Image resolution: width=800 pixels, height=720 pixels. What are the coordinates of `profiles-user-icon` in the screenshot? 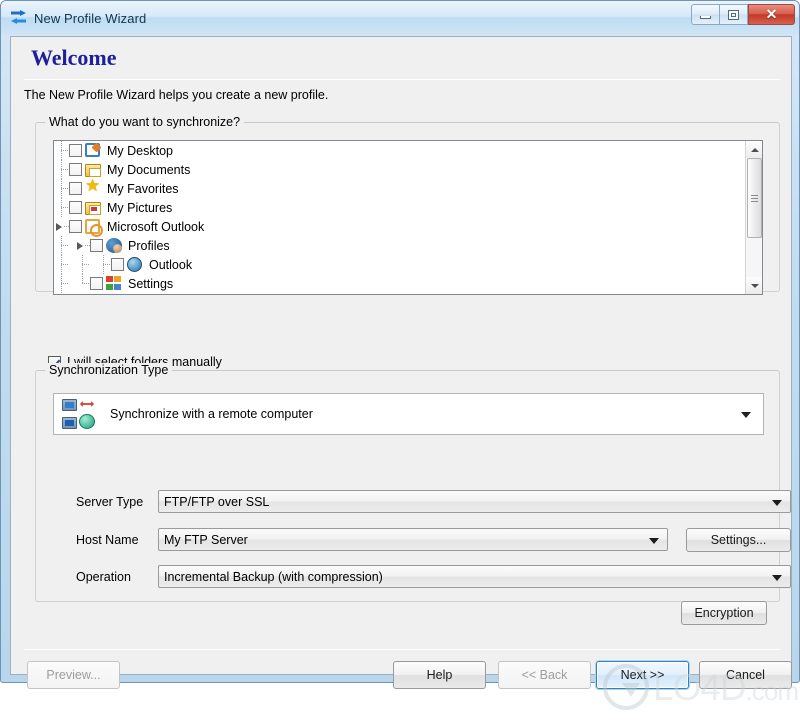 It's located at (114, 245).